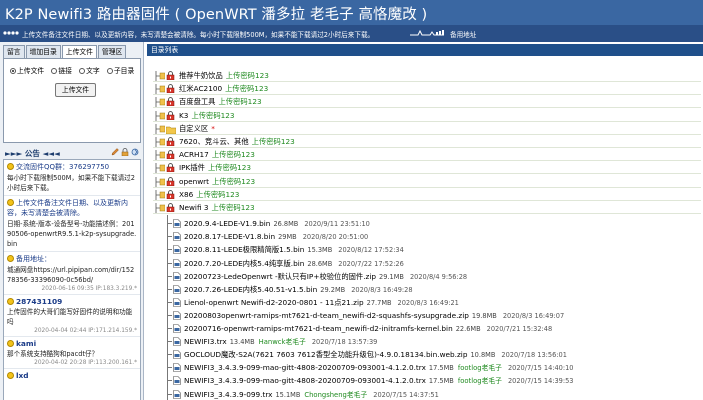 Image resolution: width=703 pixels, height=400 pixels. I want to click on file-date: 2020/8/12 17:52:34, so click(371, 250).